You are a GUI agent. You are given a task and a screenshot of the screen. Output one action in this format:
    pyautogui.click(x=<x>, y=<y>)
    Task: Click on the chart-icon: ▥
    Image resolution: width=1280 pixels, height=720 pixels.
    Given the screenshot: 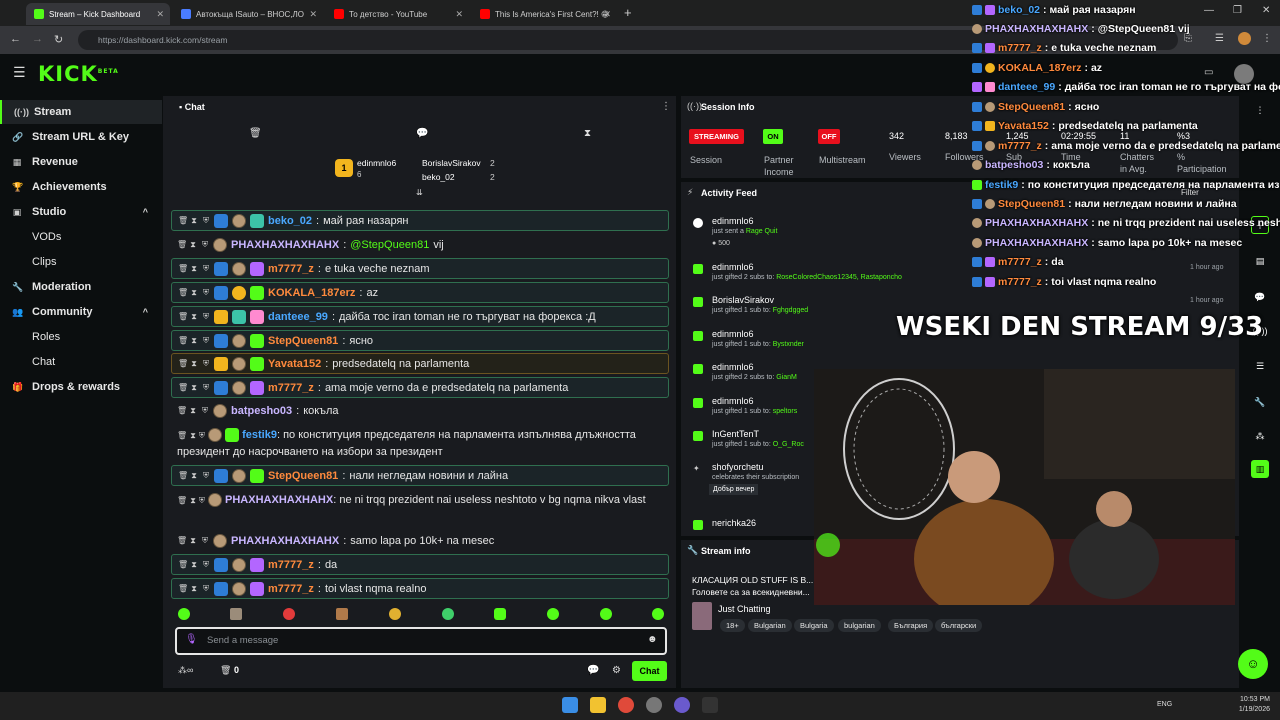 What is the action you would take?
    pyautogui.click(x=1260, y=469)
    